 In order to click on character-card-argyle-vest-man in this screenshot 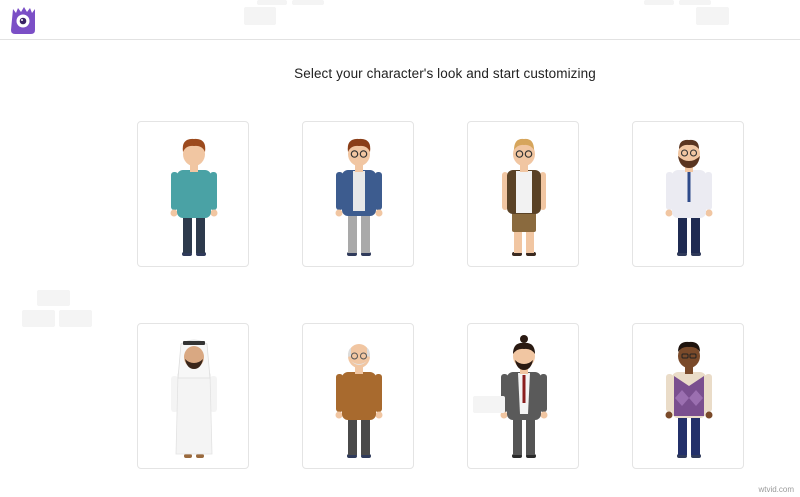, I will do `click(688, 396)`.